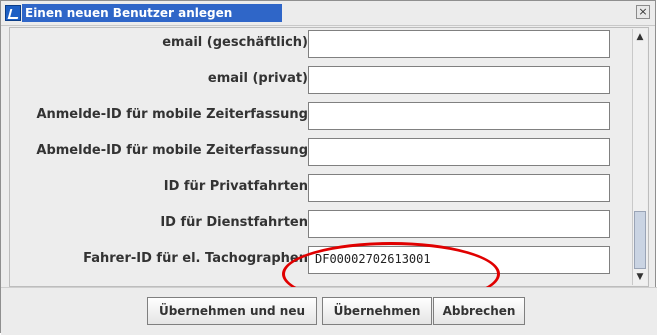  Describe the element at coordinates (172, 150) in the screenshot. I see `logout-id-label: Abmelde-ID für mobile Zeiterfassung` at that location.